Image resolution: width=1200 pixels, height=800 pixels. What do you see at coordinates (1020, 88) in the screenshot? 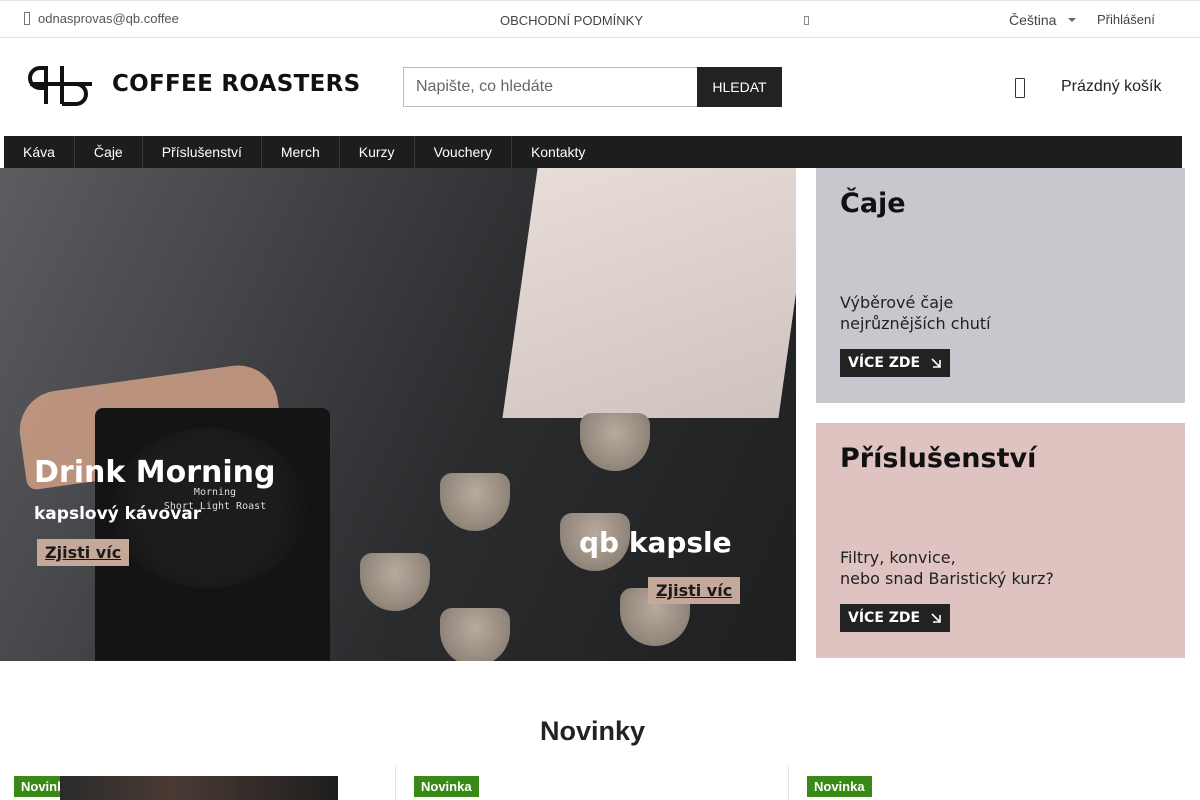
I see `cart-icon` at bounding box center [1020, 88].